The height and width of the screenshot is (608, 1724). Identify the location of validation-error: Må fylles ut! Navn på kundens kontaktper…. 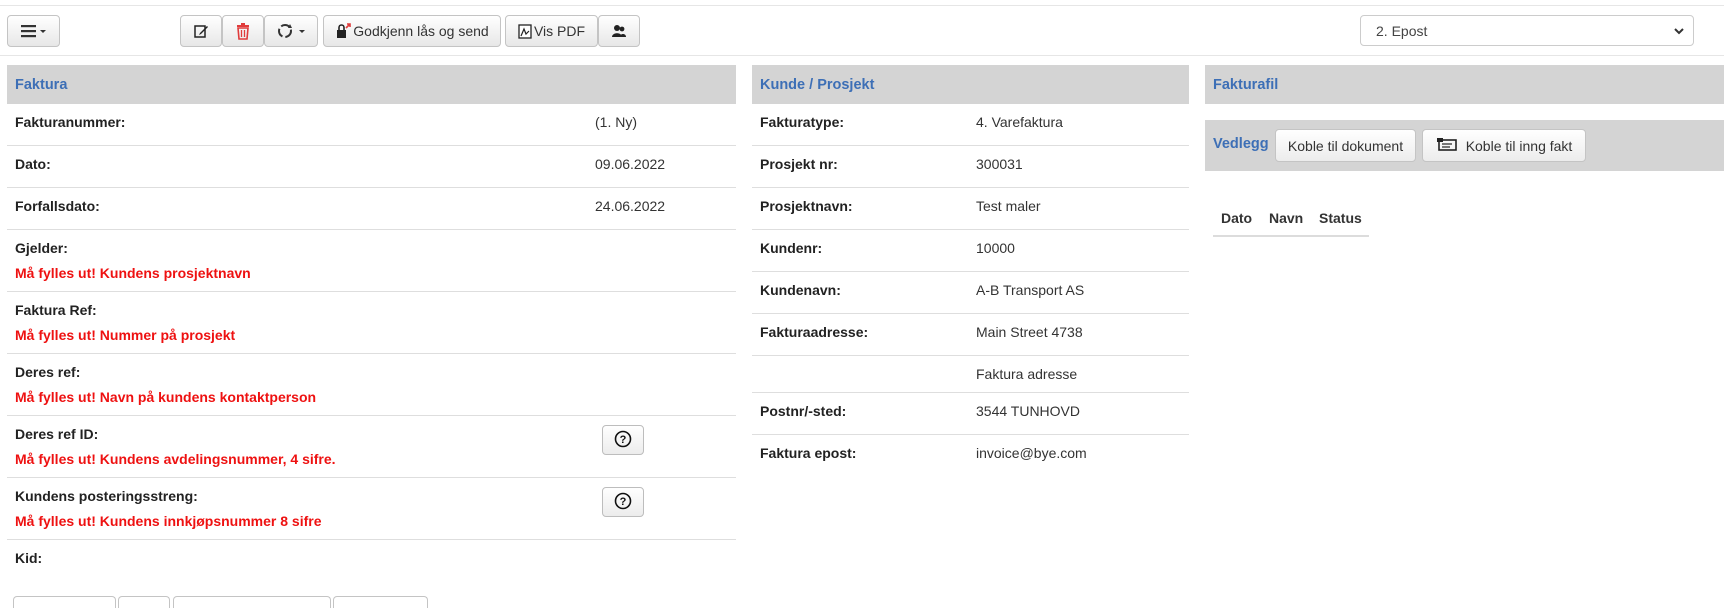
(166, 397).